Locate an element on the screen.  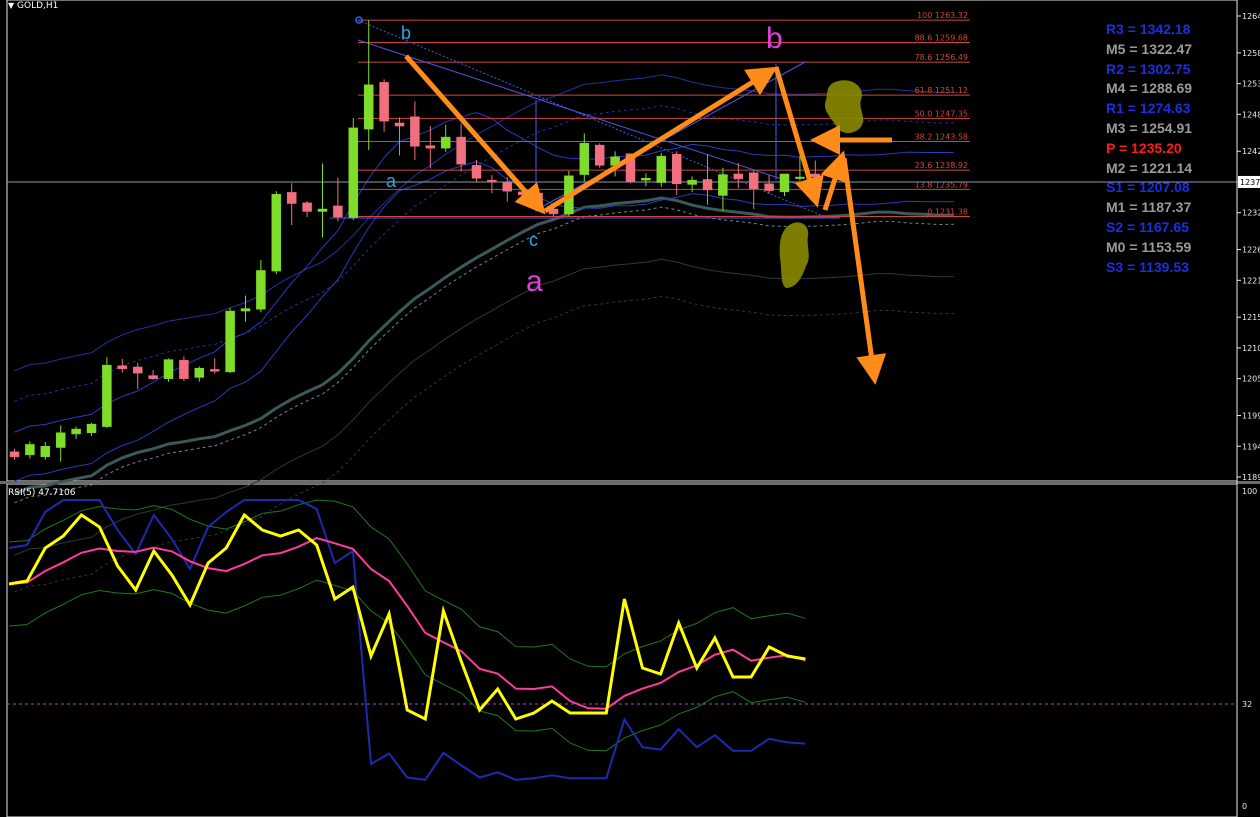
price-tick-label: 1215 is located at coordinates (1251, 317).